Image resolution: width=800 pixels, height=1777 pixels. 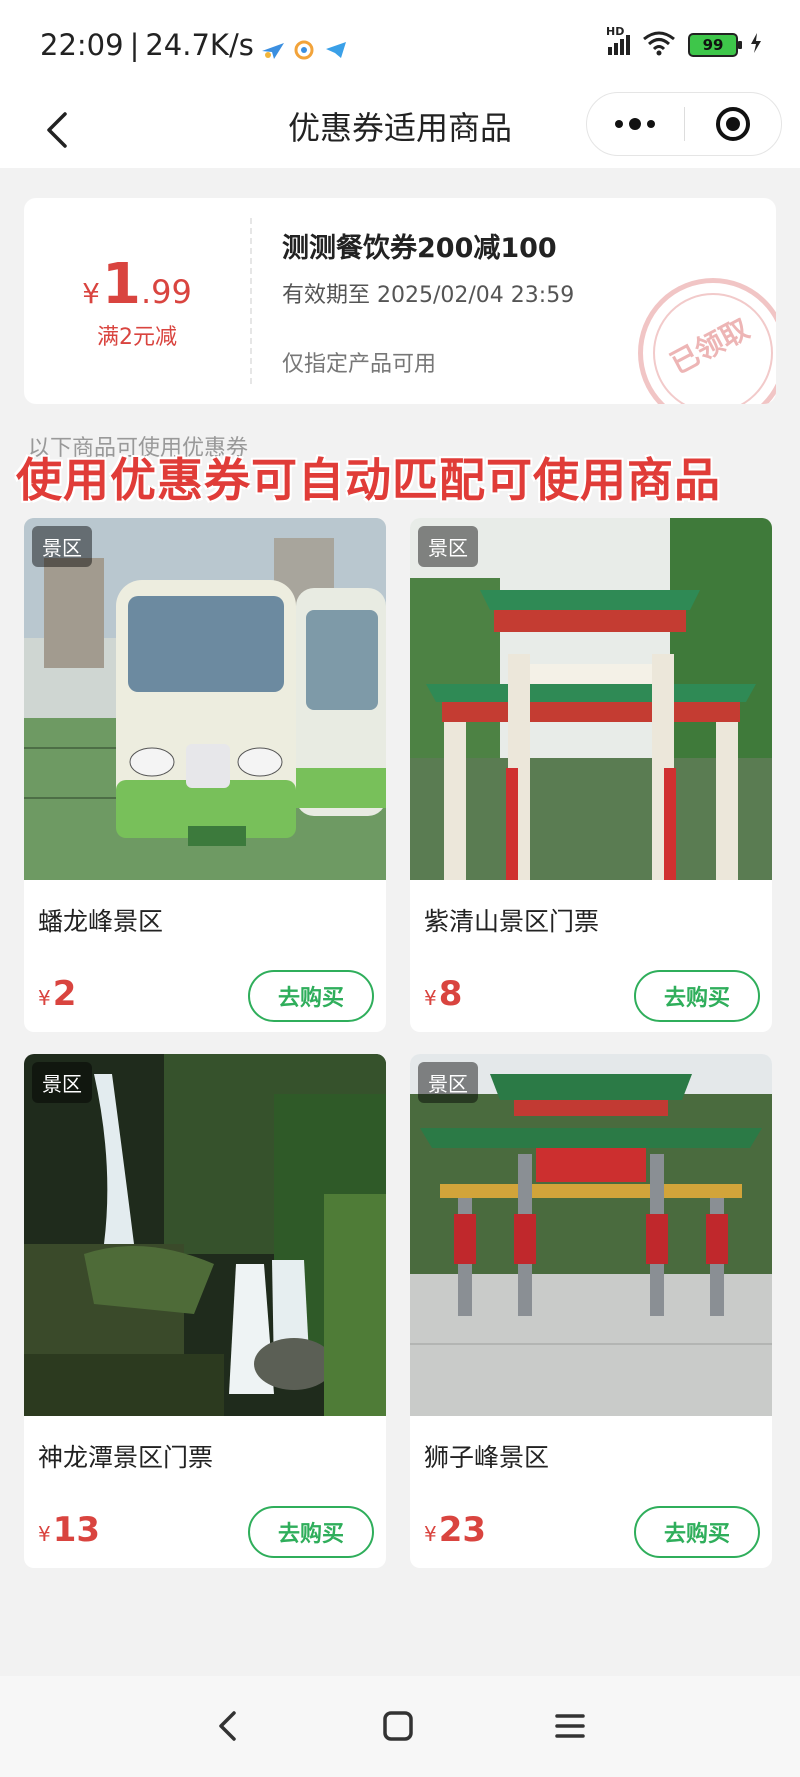 What do you see at coordinates (101, 921) in the screenshot?
I see `product-name: 蟠龙峰景区` at bounding box center [101, 921].